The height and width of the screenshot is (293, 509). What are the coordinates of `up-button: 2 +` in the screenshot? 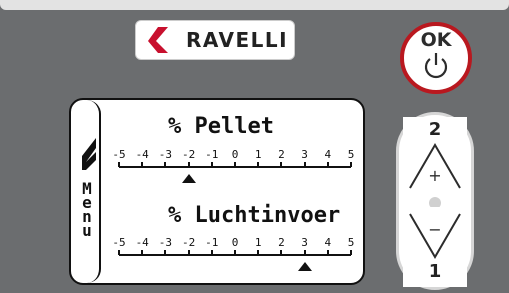 It's located at (435, 157).